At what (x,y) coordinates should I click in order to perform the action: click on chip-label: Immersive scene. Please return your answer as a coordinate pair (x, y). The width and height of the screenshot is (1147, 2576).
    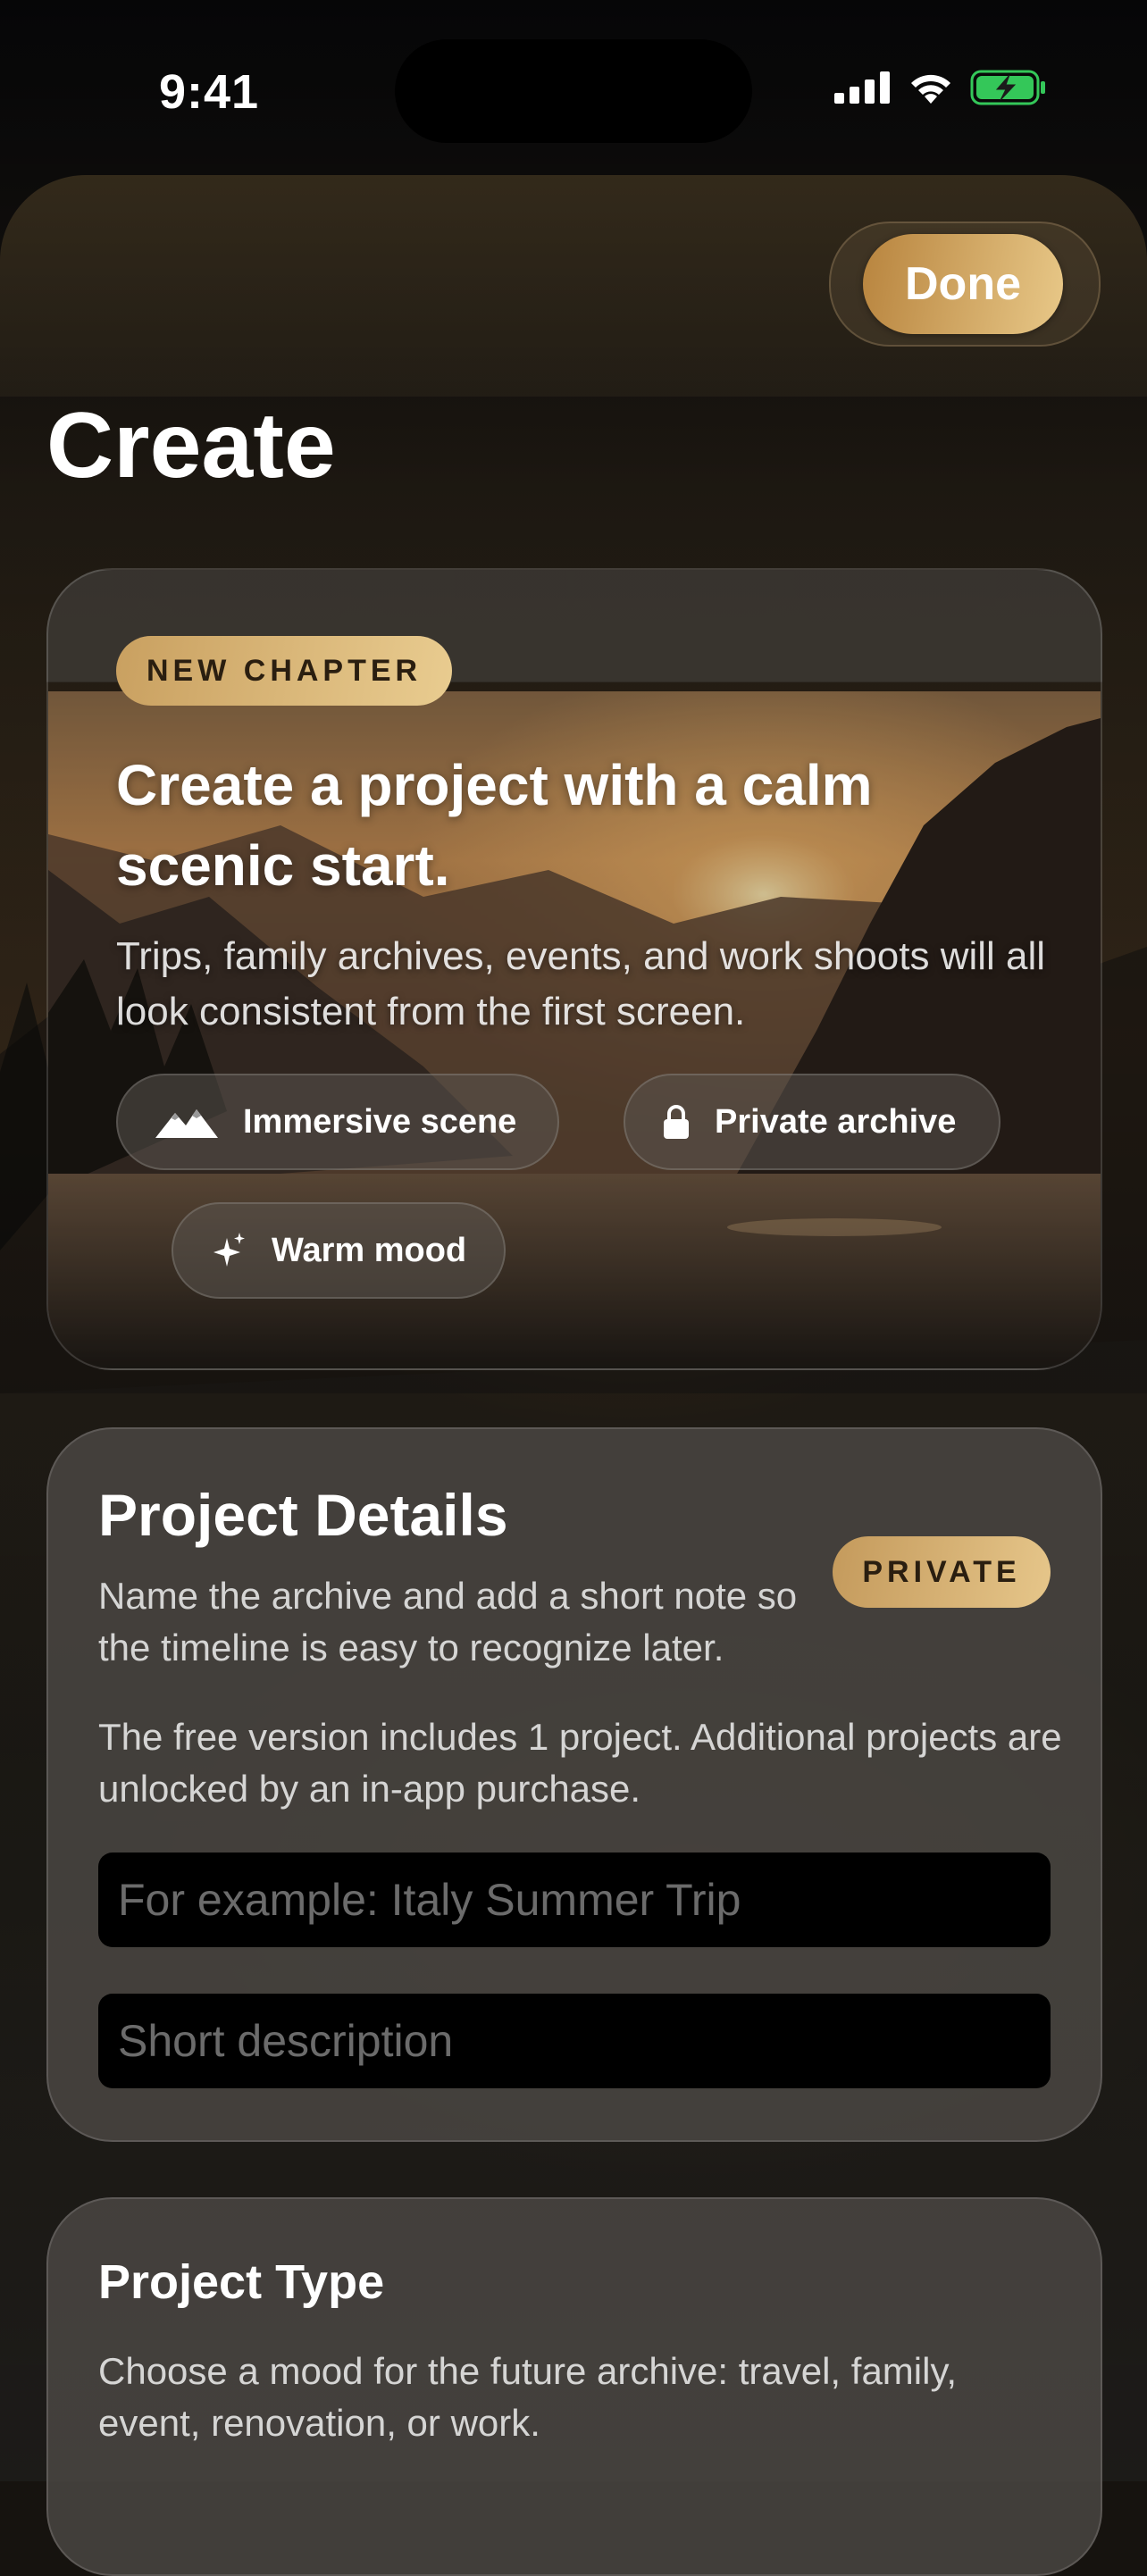
    Looking at the image, I should click on (380, 1122).